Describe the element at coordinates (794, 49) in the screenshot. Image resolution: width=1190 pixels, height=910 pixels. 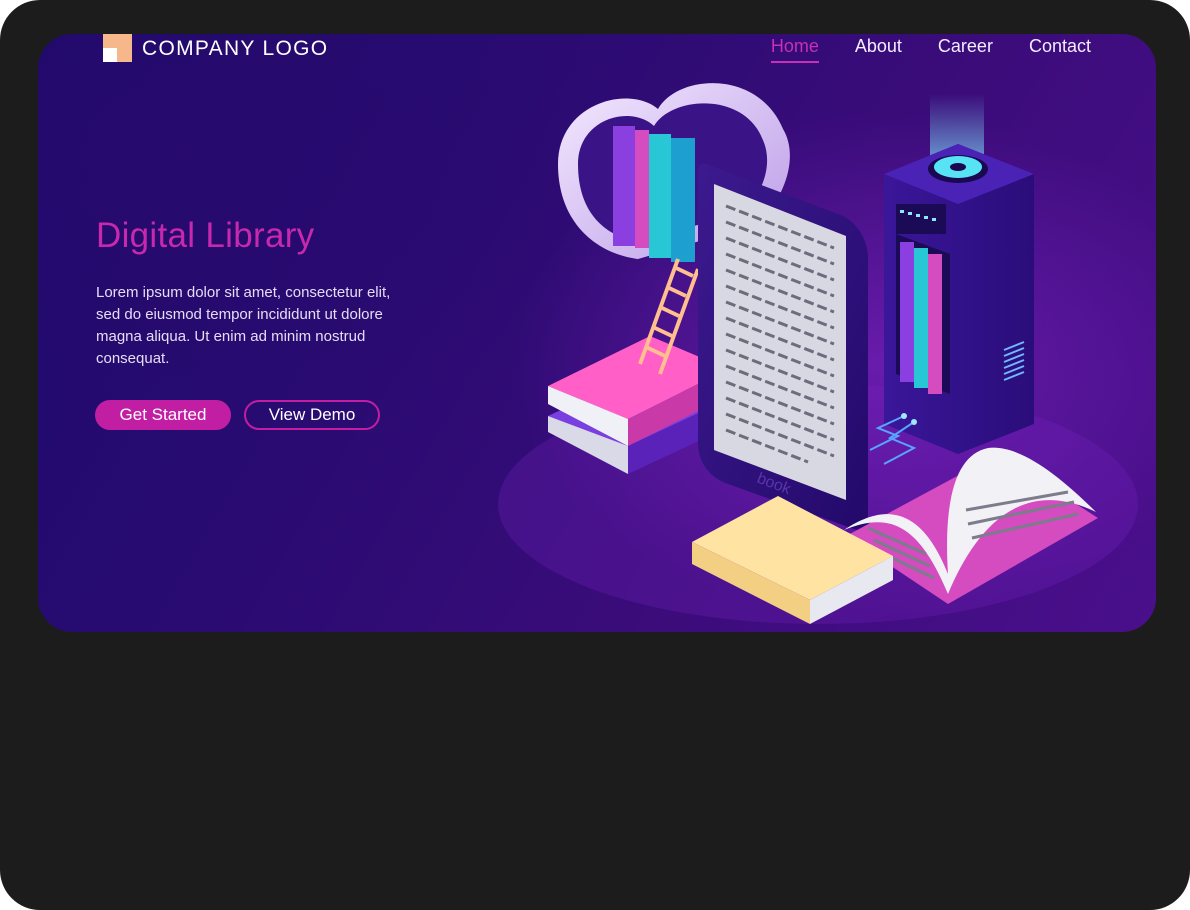
I see `nav-home-link: Home` at that location.